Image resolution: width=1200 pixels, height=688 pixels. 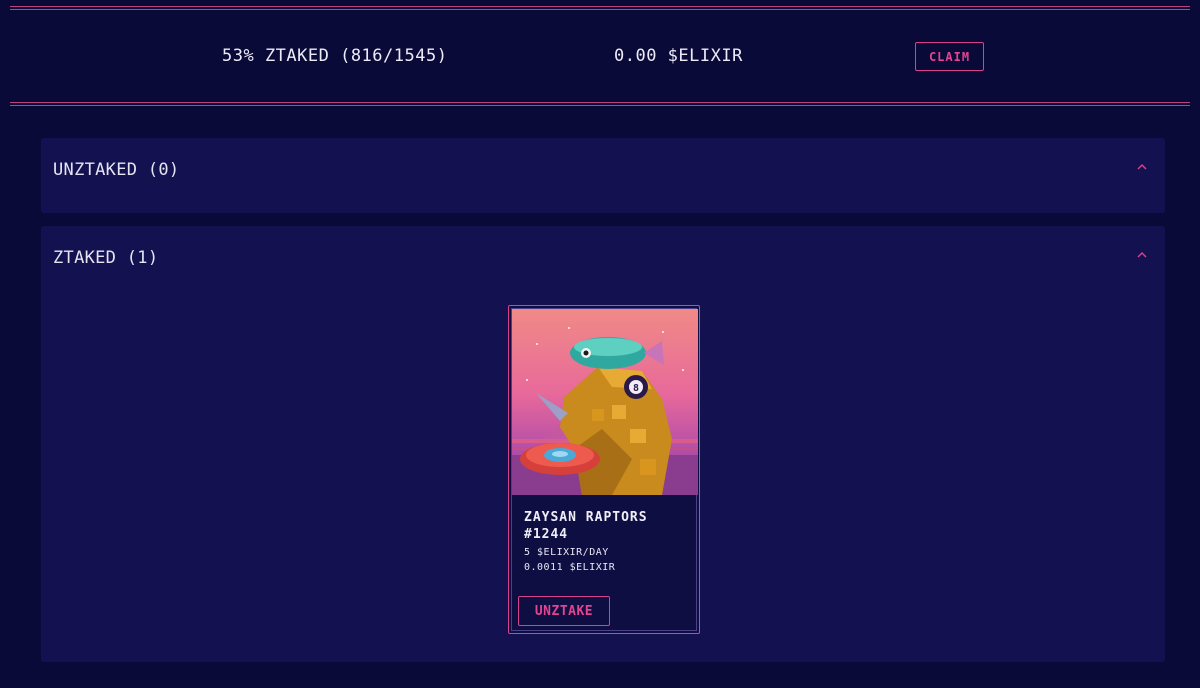 I want to click on unztaked-panel: UNZTAKED (0), so click(x=603, y=175).